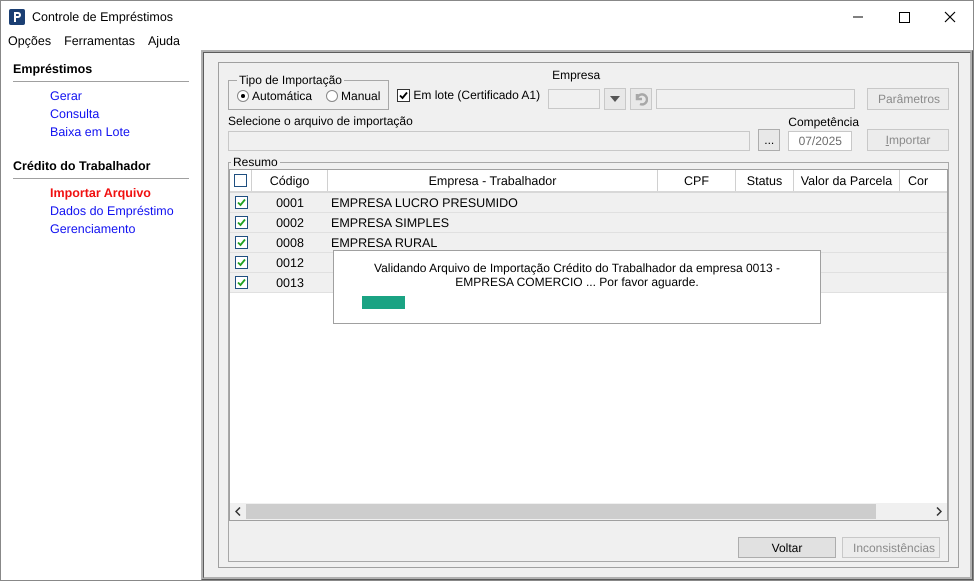 Image resolution: width=974 pixels, height=581 pixels. I want to click on select-all-checkbox, so click(240, 180).